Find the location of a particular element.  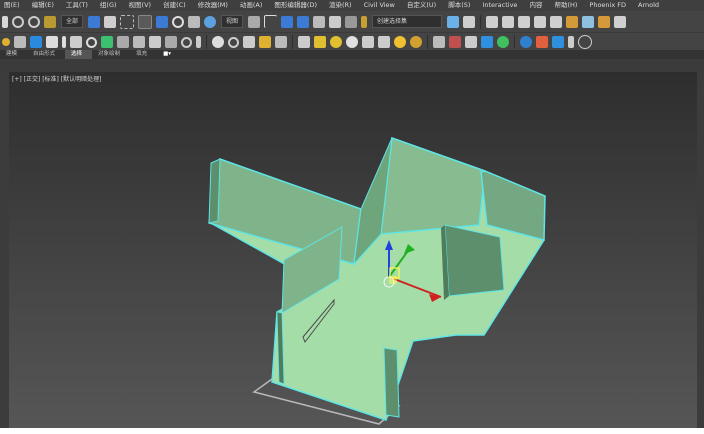

spinner-snap-icon is located at coordinates (351, 21).